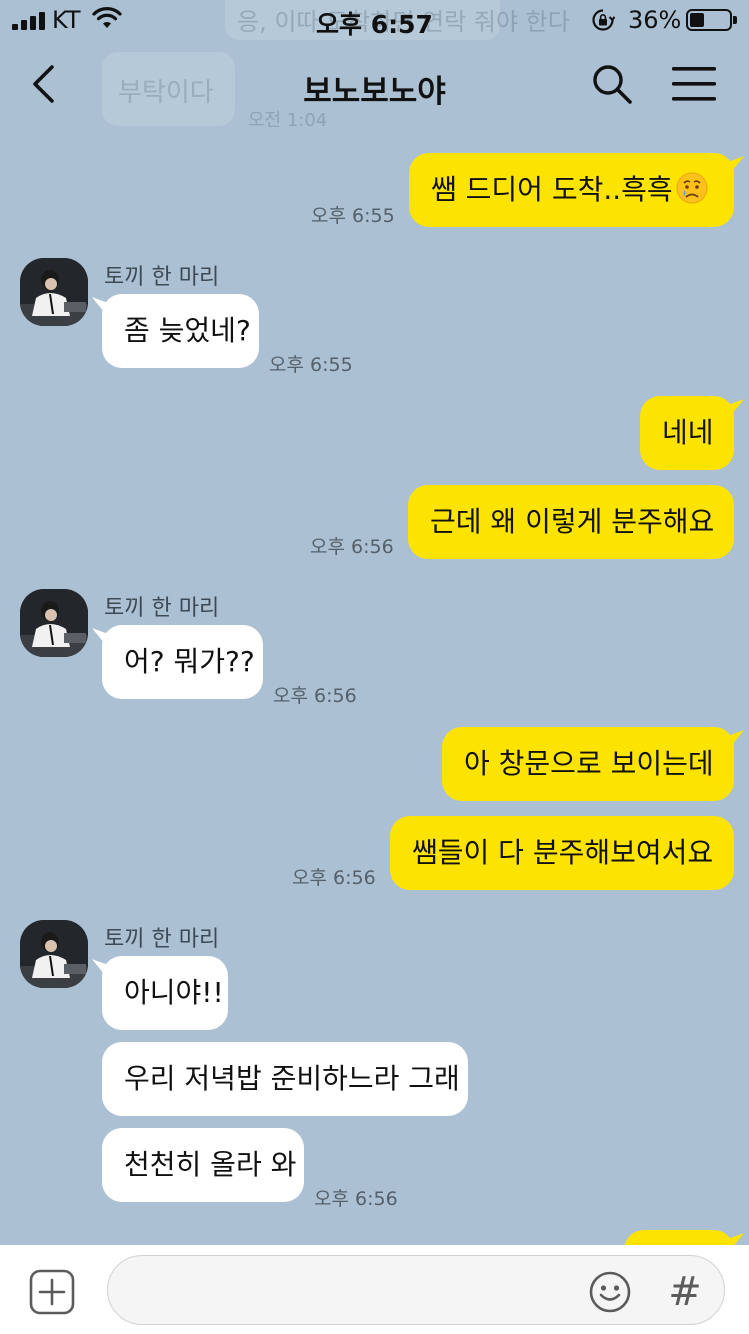  What do you see at coordinates (52, 1292) in the screenshot?
I see `plus-square-icon` at bounding box center [52, 1292].